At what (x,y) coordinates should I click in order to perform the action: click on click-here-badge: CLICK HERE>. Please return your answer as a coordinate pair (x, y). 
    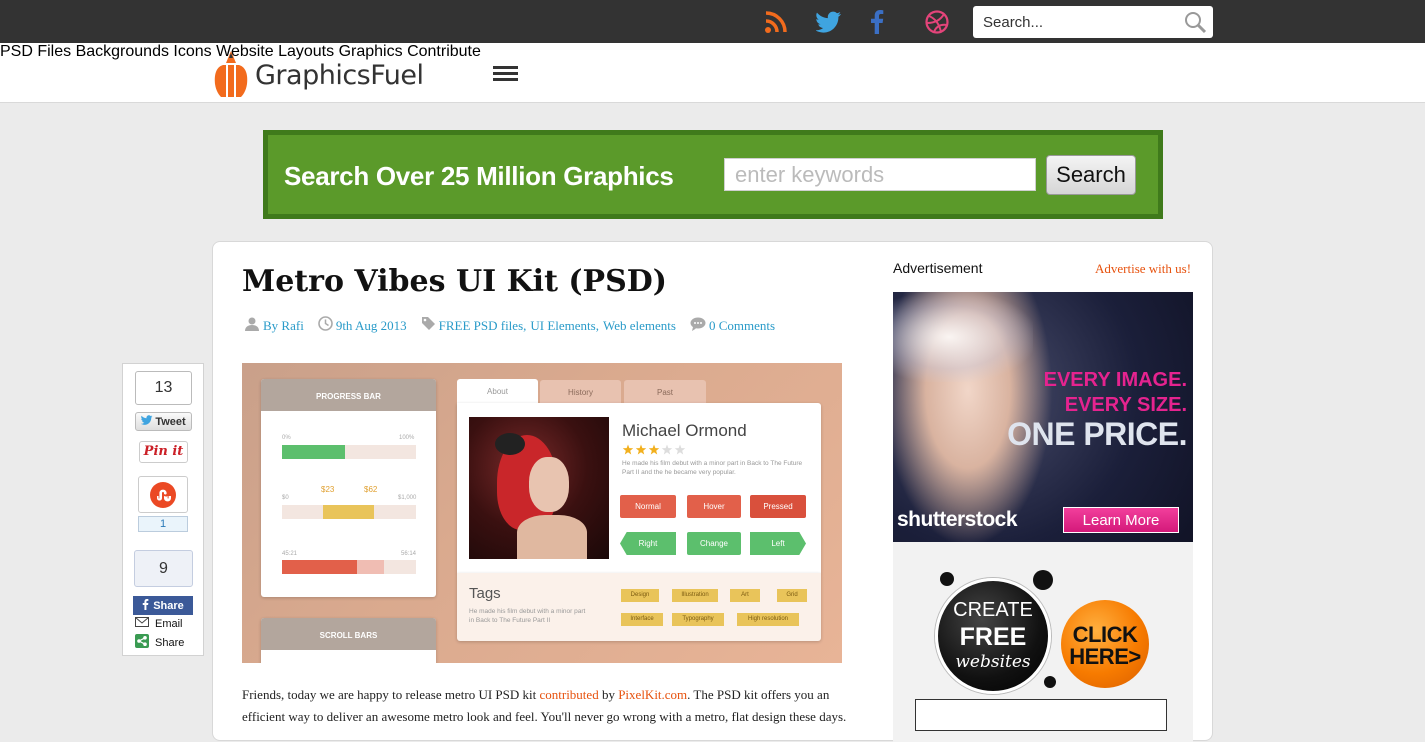
    Looking at the image, I should click on (1105, 644).